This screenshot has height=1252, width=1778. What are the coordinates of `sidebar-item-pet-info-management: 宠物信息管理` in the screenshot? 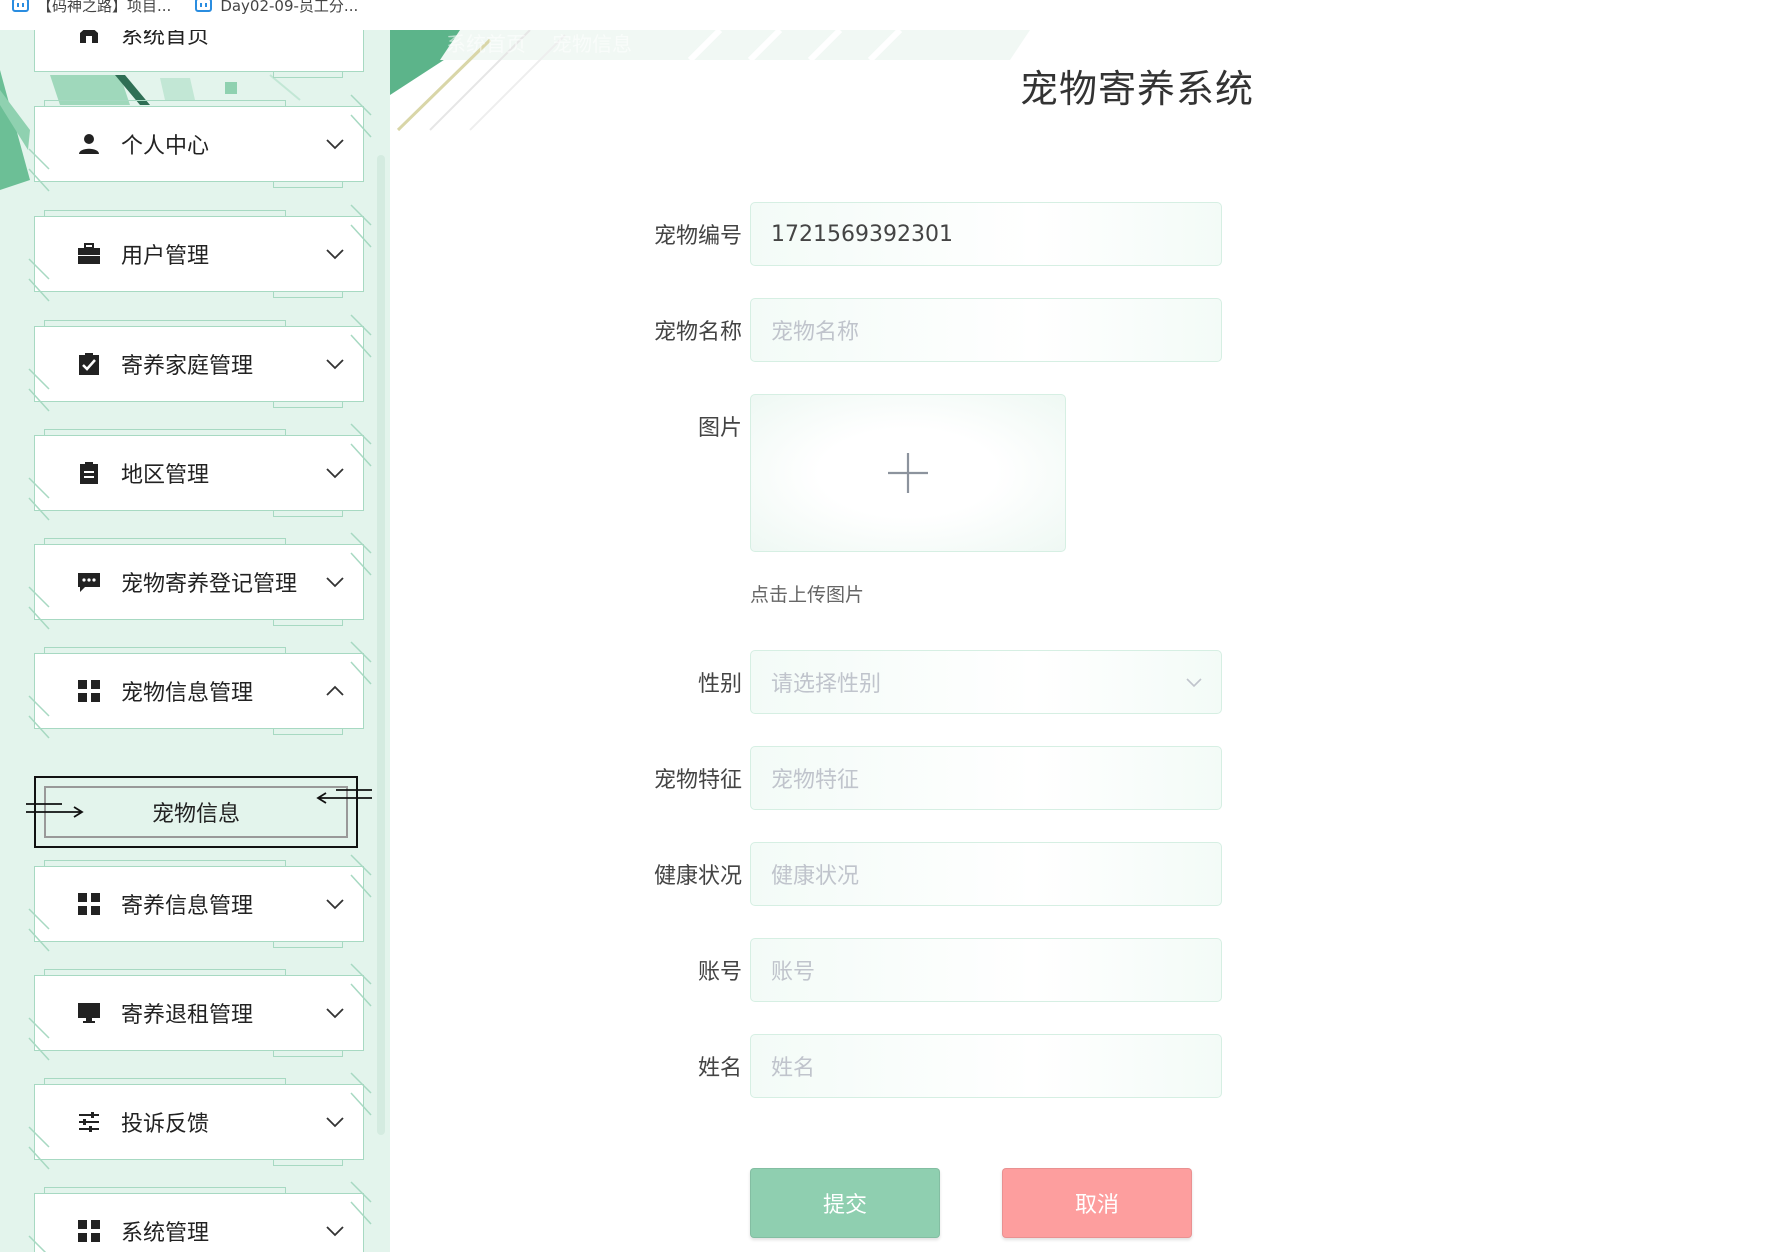 It's located at (200, 690).